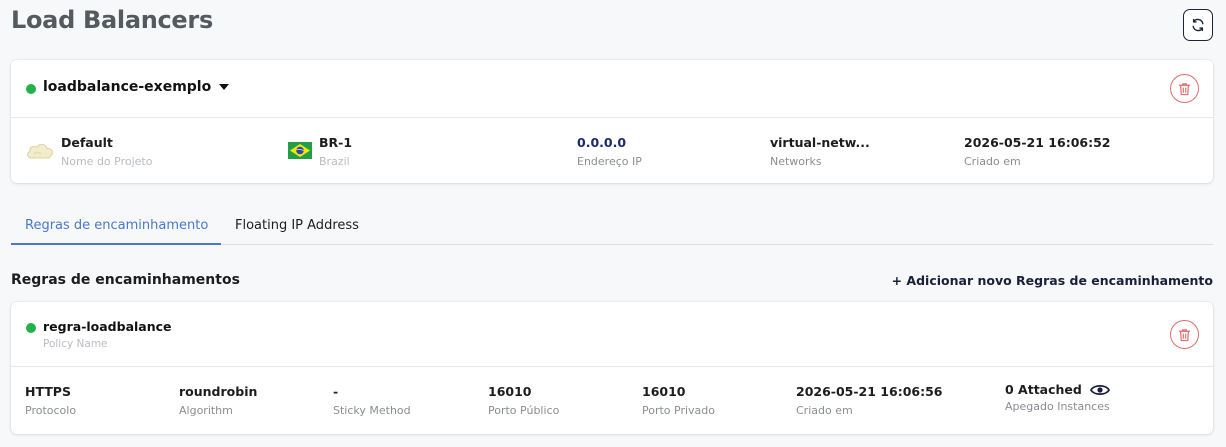 The image size is (1226, 447). What do you see at coordinates (87, 142) in the screenshot?
I see `project-value: Default` at bounding box center [87, 142].